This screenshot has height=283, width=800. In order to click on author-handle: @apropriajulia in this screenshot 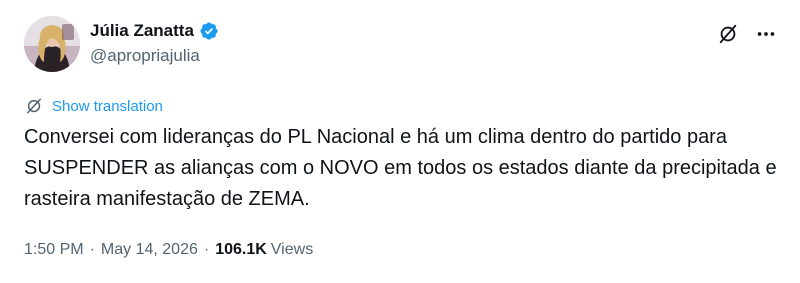, I will do `click(154, 56)`.